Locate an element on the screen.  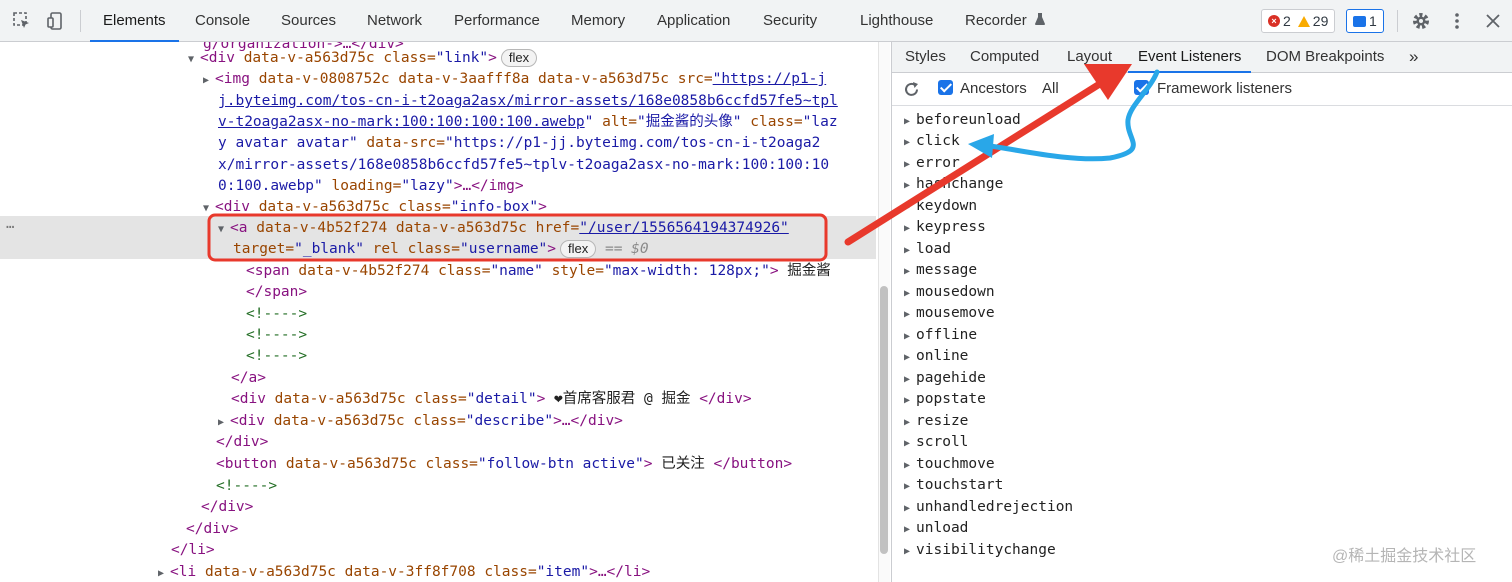
event-item-mousedown: ▶ mousedown is located at coordinates (949, 292).